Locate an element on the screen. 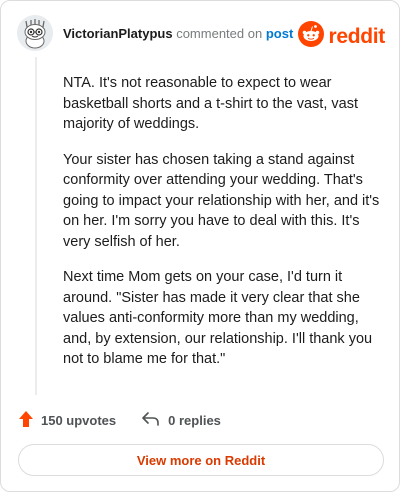  view-more-button: View more on Reddit is located at coordinates (201, 460).